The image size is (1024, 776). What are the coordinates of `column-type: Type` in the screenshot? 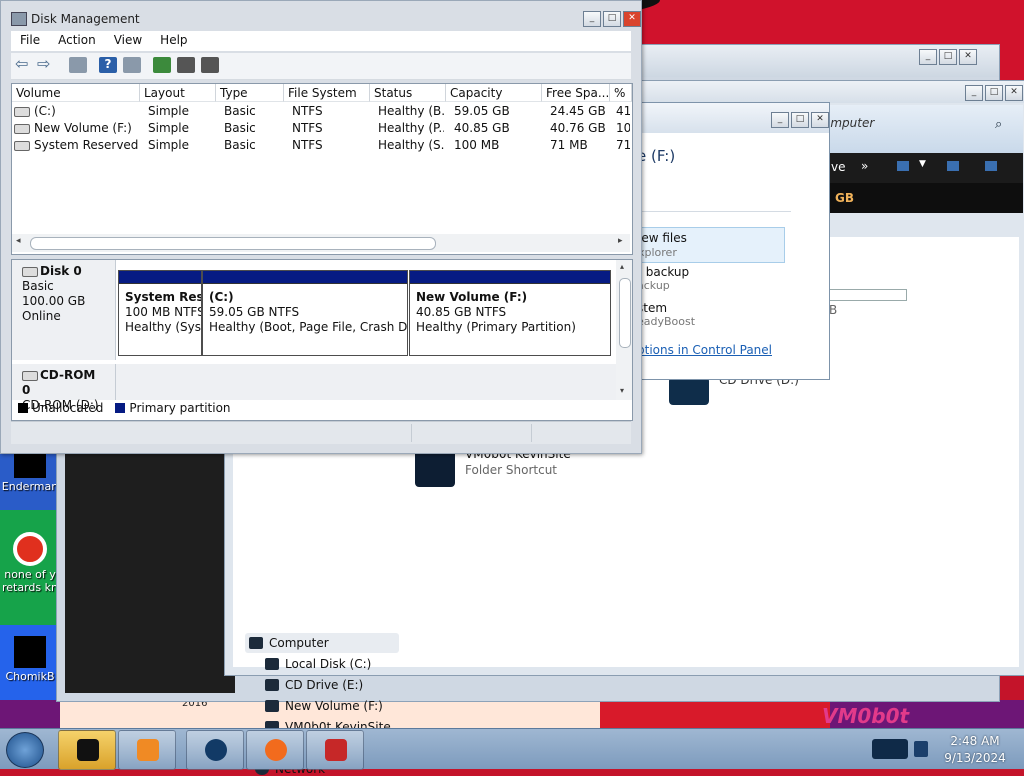 It's located at (250, 93).